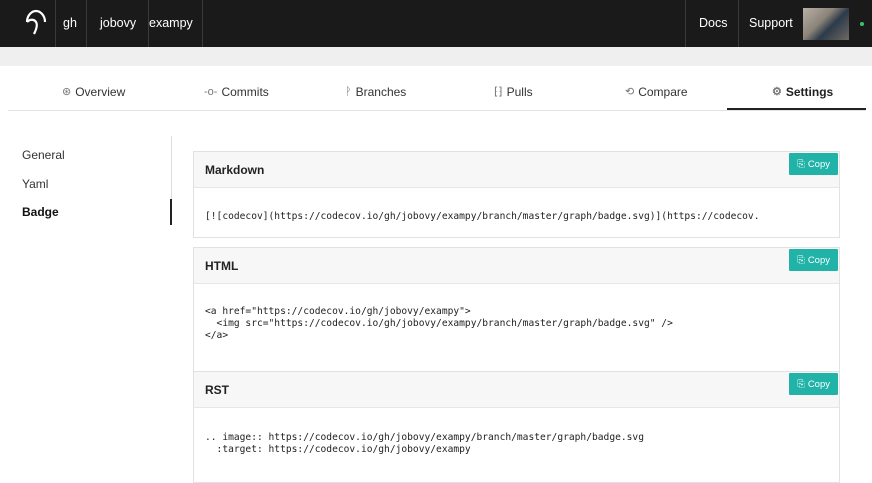  I want to click on header-strip, so click(436, 56).